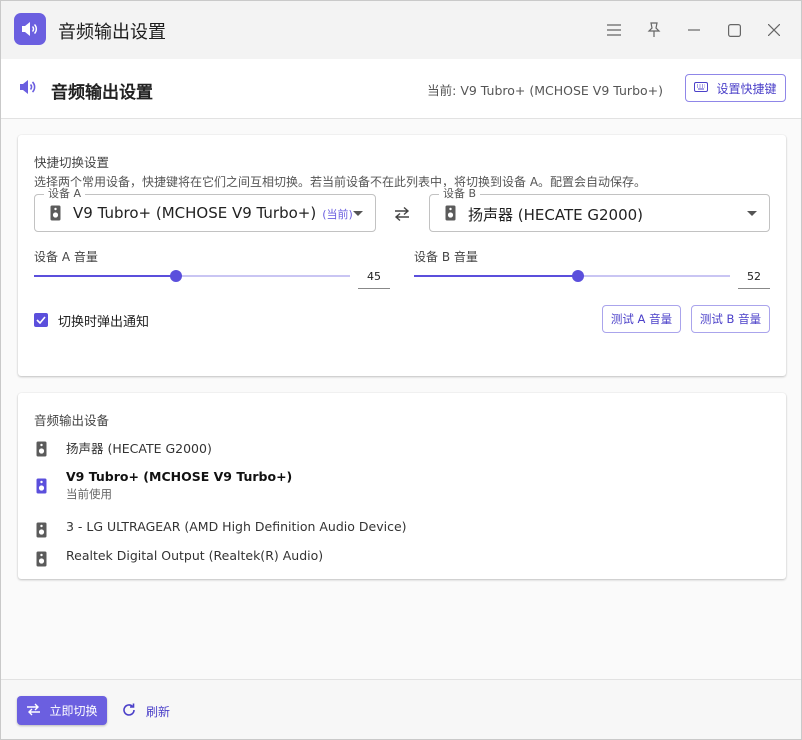 This screenshot has width=802, height=740. Describe the element at coordinates (139, 448) in the screenshot. I see `device-name: 扬声器 (HECATE G2000)` at that location.